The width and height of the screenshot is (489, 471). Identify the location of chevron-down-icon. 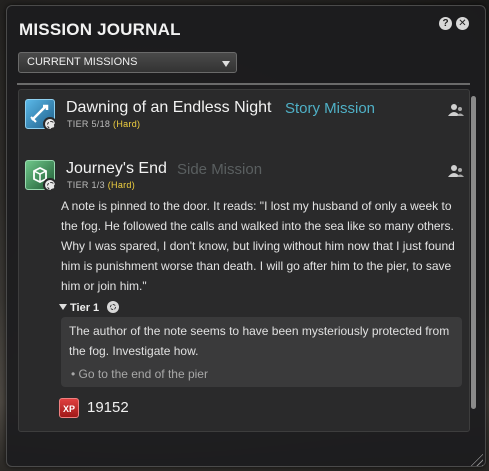
(226, 64).